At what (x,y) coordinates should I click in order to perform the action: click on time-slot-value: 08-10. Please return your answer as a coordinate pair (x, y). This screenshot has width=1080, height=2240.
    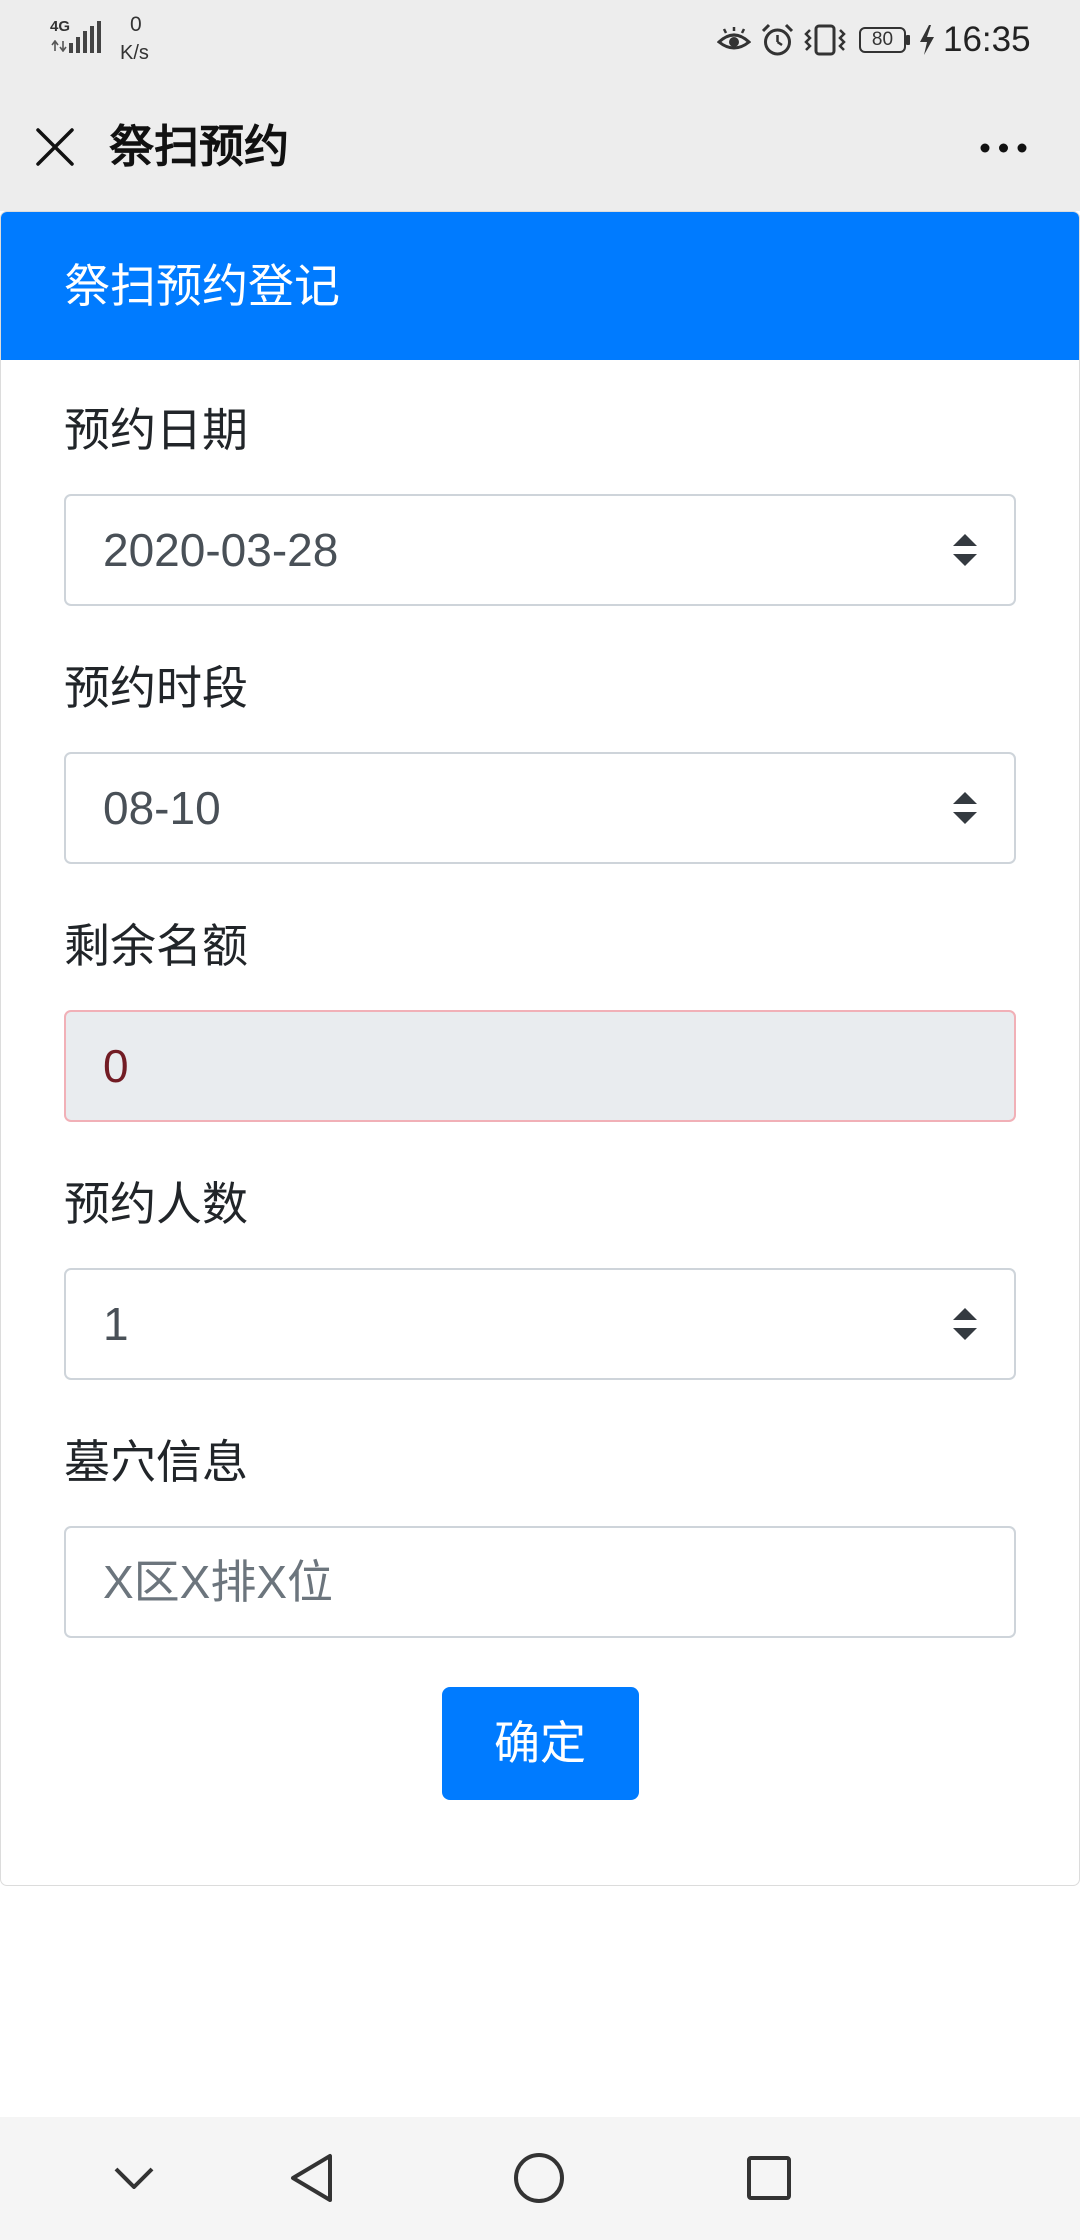
    Looking at the image, I should click on (162, 808).